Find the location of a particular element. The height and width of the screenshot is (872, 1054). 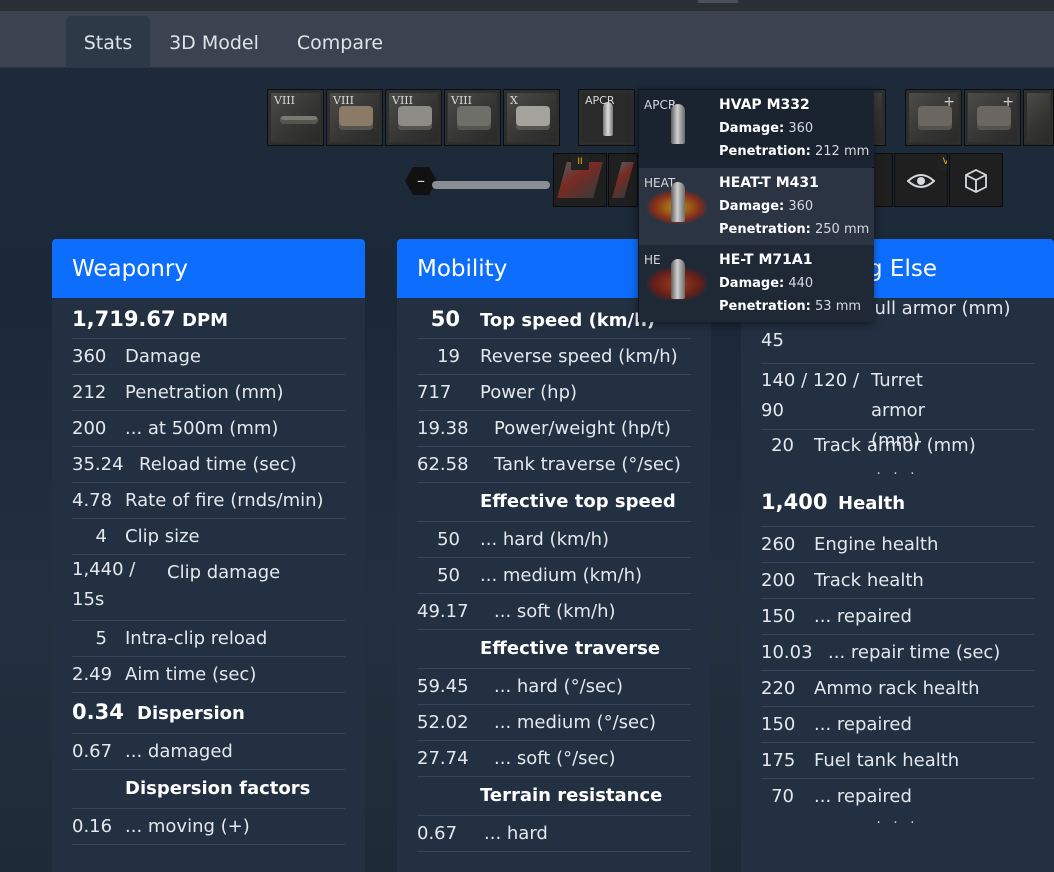

ammo-penetration: Penetration: 53 mm is located at coordinates (790, 306).